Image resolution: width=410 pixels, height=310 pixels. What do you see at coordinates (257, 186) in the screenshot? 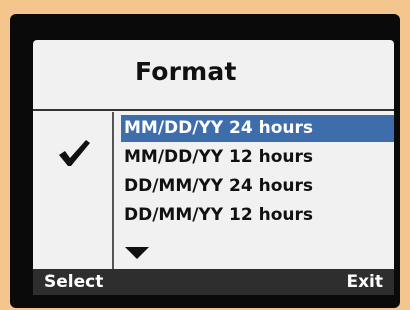
I see `option-ddmmyy-24: DD/MM/YY 24 hours` at bounding box center [257, 186].